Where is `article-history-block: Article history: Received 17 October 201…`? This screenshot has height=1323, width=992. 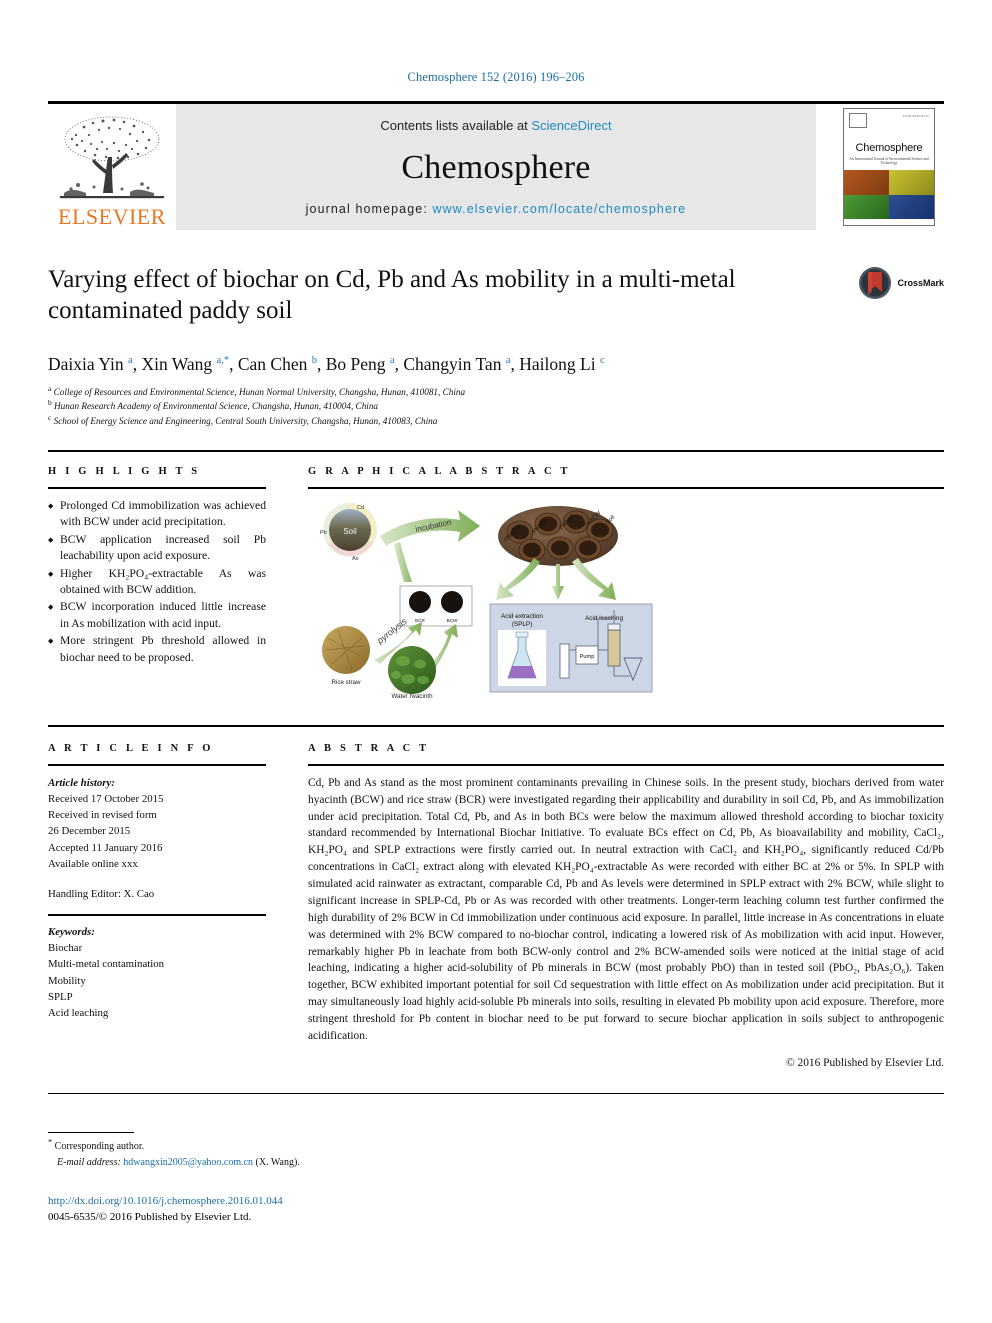
article-history-block: Article history: Received 17 October 201… is located at coordinates (157, 838).